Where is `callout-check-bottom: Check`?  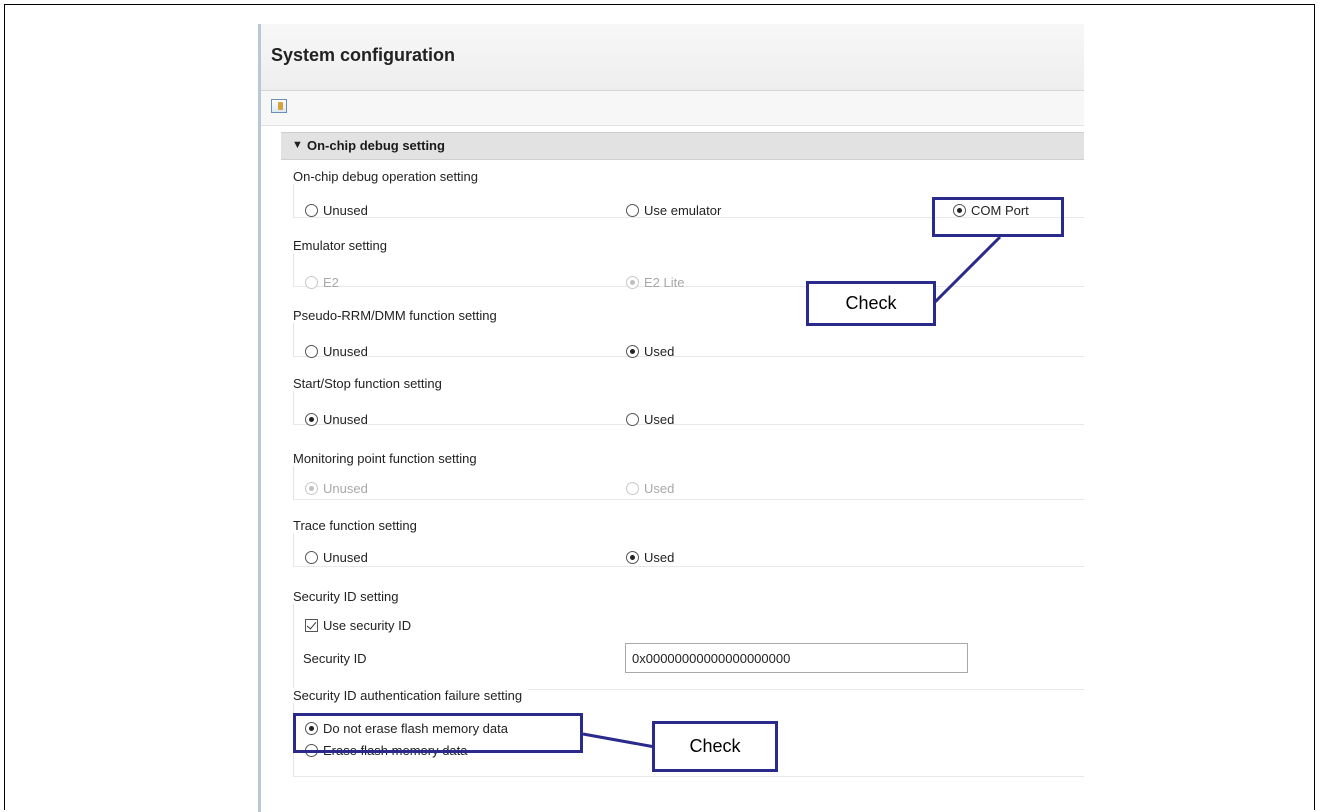 callout-check-bottom: Check is located at coordinates (715, 746).